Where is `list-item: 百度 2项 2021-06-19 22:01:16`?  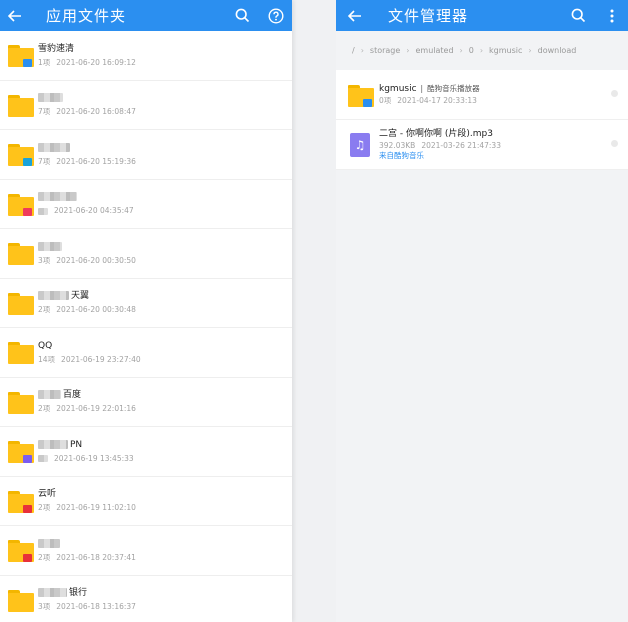 list-item: 百度 2项 2021-06-19 22:01:16 is located at coordinates (146, 402).